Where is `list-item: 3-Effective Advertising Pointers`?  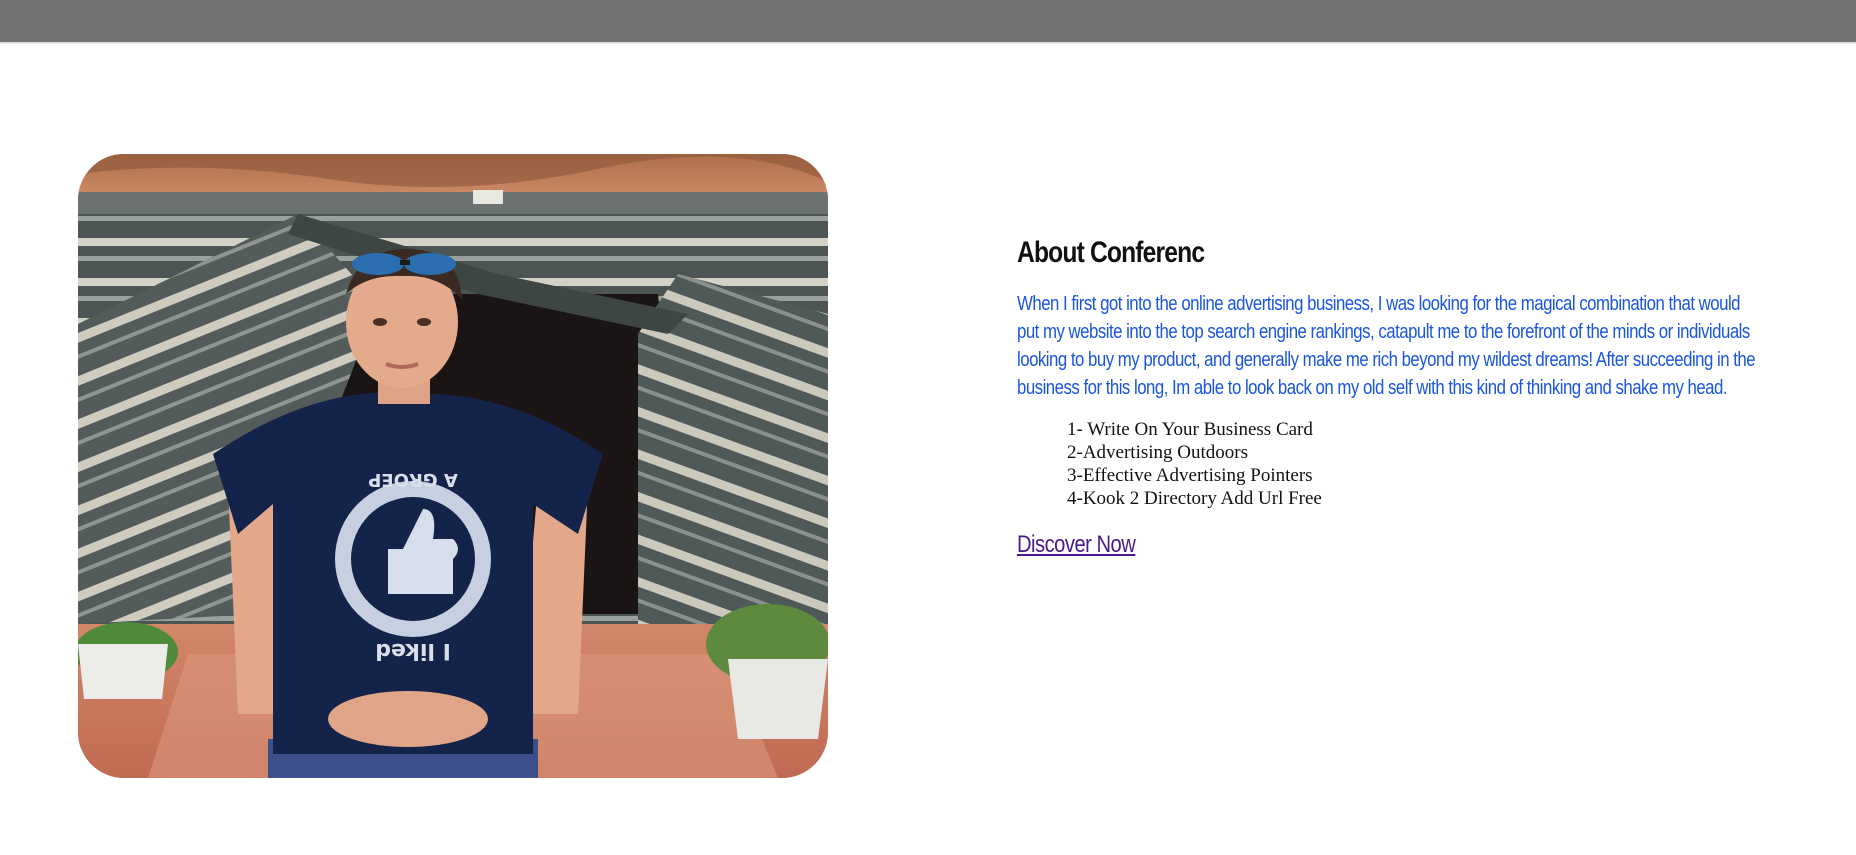
list-item: 3-Effective Advertising Pointers is located at coordinates (1190, 475).